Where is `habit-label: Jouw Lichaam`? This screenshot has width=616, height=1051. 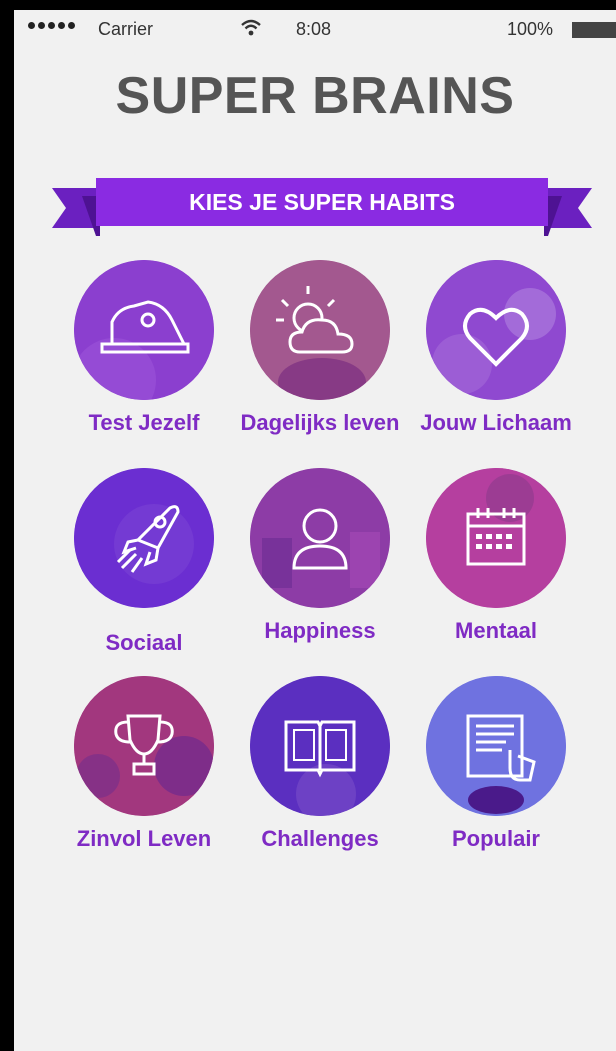 habit-label: Jouw Lichaam is located at coordinates (496, 423).